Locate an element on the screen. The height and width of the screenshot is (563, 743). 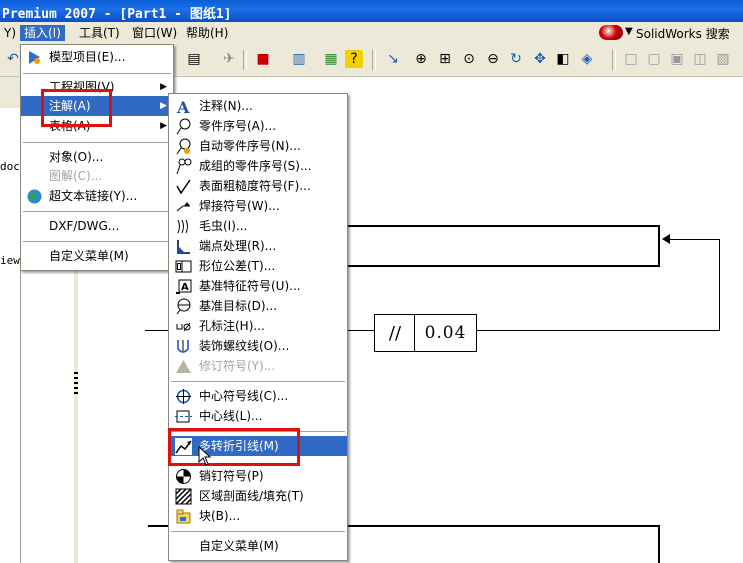
callout-box-annotations is located at coordinates (76, 108).